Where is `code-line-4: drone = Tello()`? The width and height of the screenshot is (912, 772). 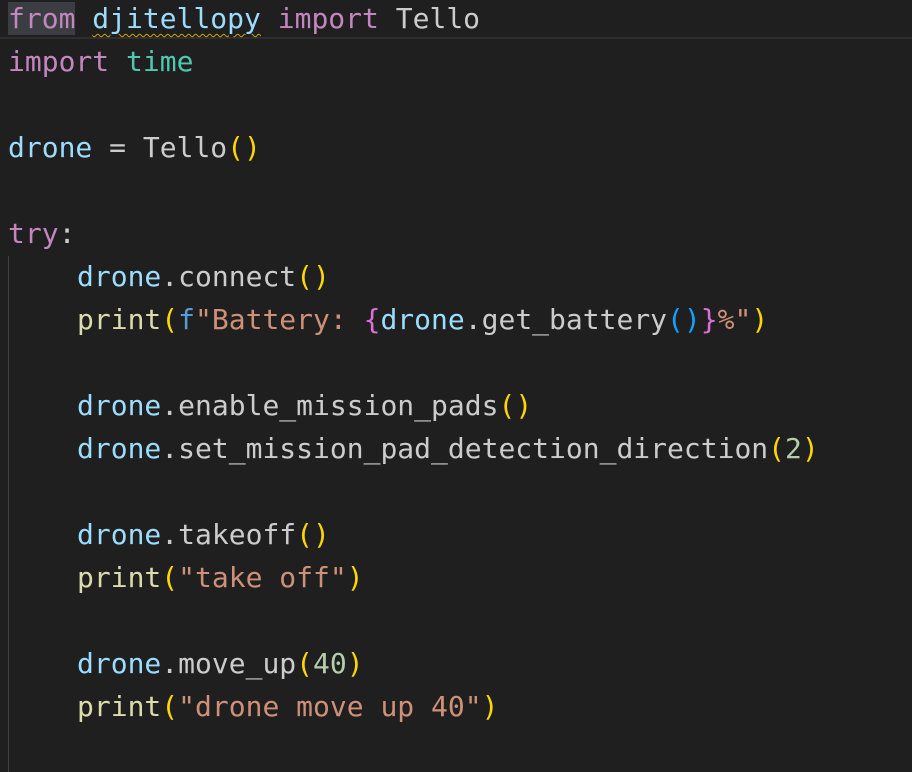
code-line-4: drone = Tello() is located at coordinates (134, 150).